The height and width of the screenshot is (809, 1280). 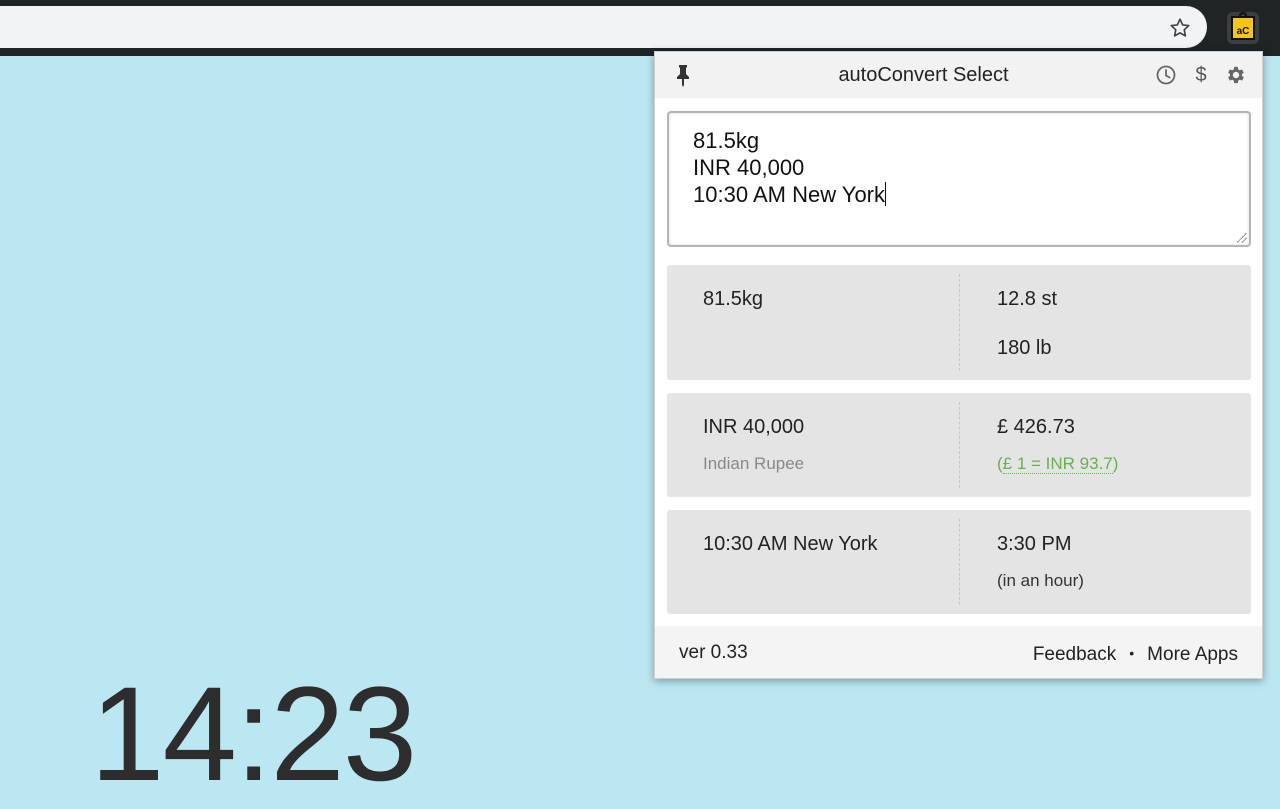 What do you see at coordinates (790, 194) in the screenshot?
I see `input-line: 10:30 AM New York` at bounding box center [790, 194].